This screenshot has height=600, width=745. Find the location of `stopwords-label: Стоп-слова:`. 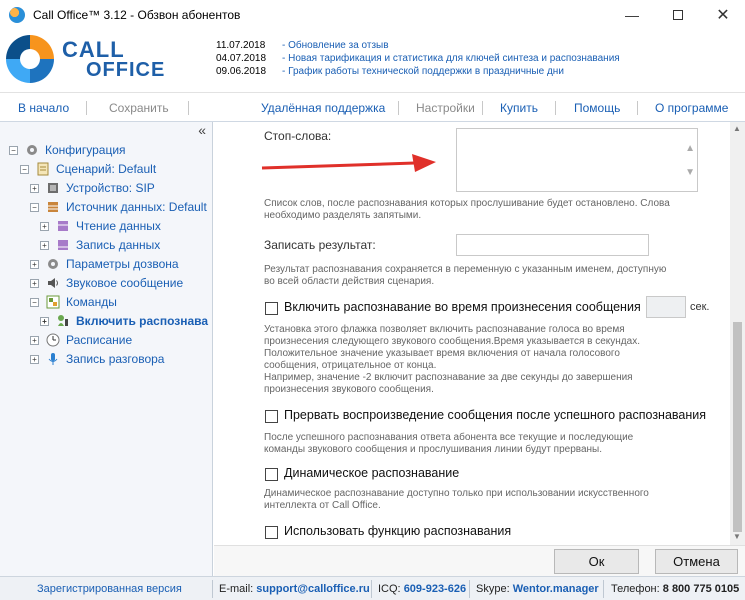

stopwords-label: Стоп-слова: is located at coordinates (298, 136).